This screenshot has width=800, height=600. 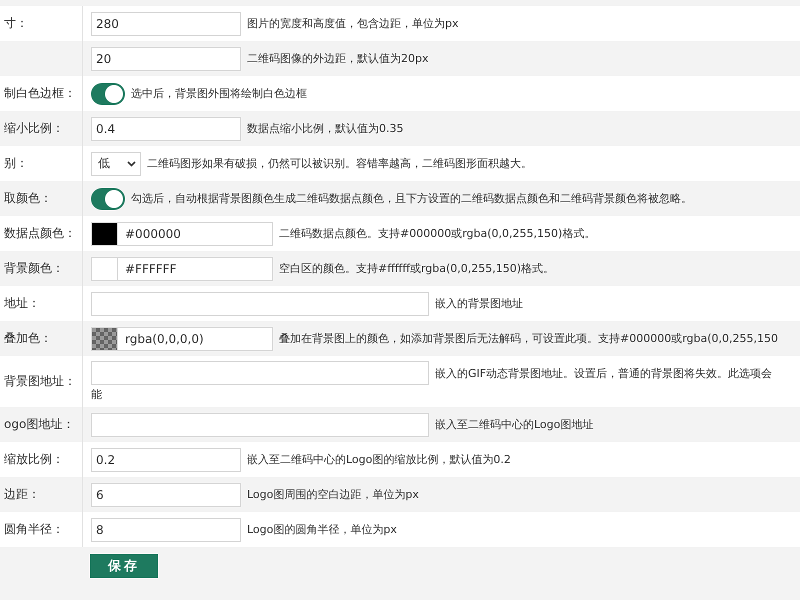 What do you see at coordinates (353, 23) in the screenshot?
I see `field-description: 图片的宽度和高度值，包含边距，单位为px` at bounding box center [353, 23].